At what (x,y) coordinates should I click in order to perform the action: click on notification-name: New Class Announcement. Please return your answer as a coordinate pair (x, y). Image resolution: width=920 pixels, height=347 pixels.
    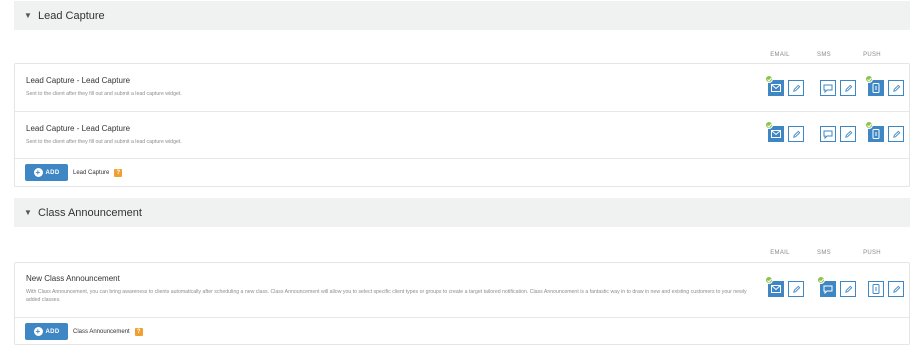
    Looking at the image, I should click on (73, 278).